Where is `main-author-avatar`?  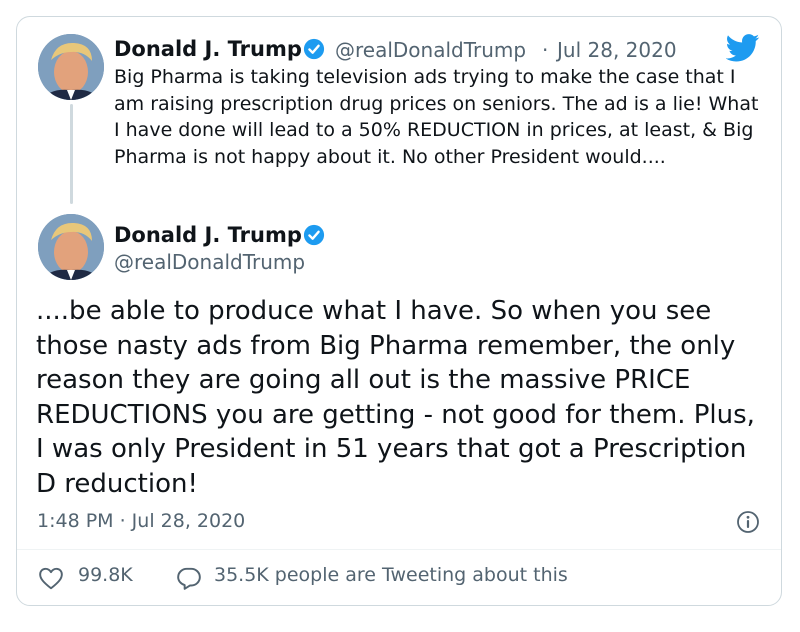
main-author-avatar is located at coordinates (71, 247).